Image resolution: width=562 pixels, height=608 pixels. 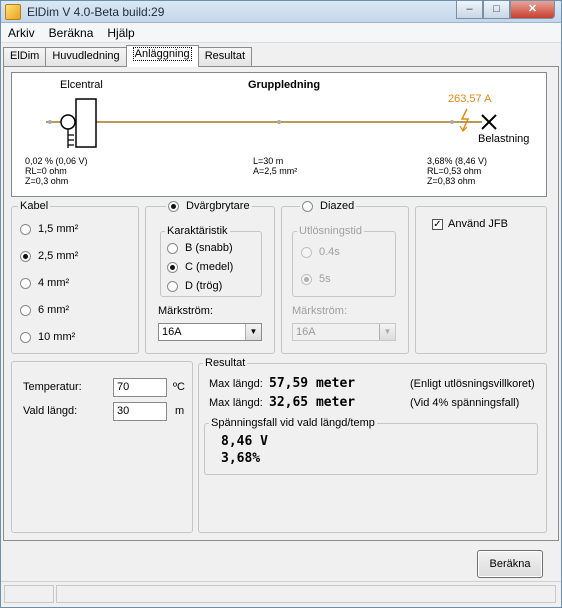 I want to click on app-icon, so click(x=13, y=12).